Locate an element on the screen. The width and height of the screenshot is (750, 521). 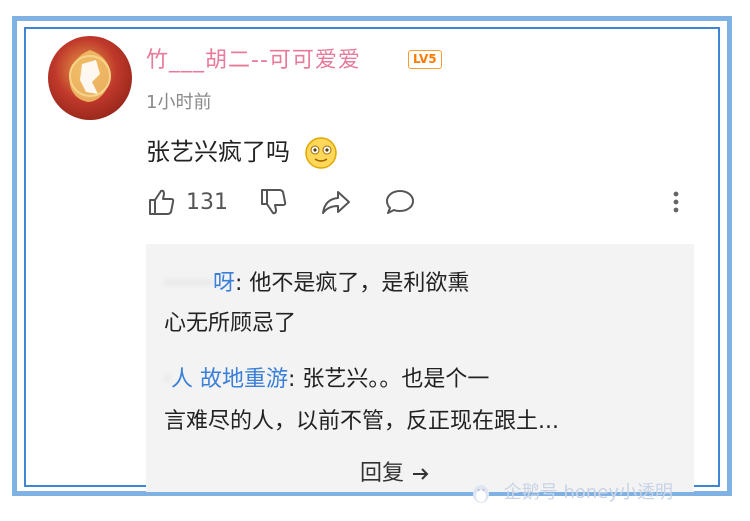
comment-timestamp: 1小时前 is located at coordinates (179, 102).